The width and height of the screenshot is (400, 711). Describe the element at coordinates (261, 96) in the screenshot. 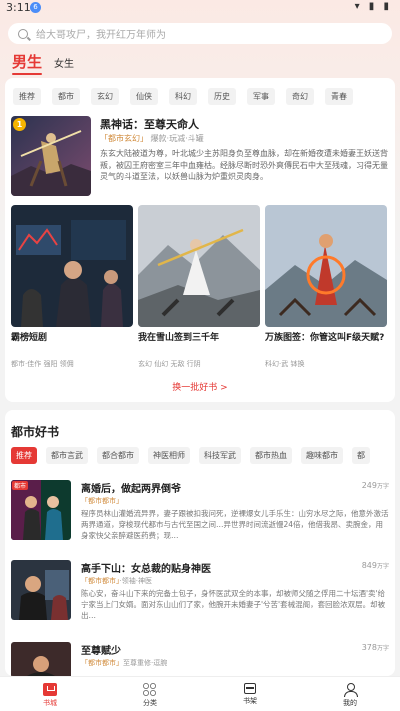

I see `category-chip: 军事` at that location.